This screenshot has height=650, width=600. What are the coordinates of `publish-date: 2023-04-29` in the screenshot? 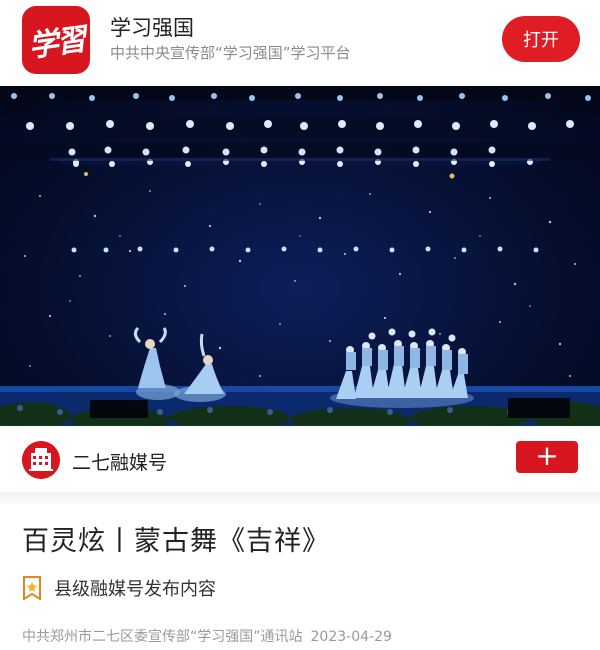 It's located at (351, 637).